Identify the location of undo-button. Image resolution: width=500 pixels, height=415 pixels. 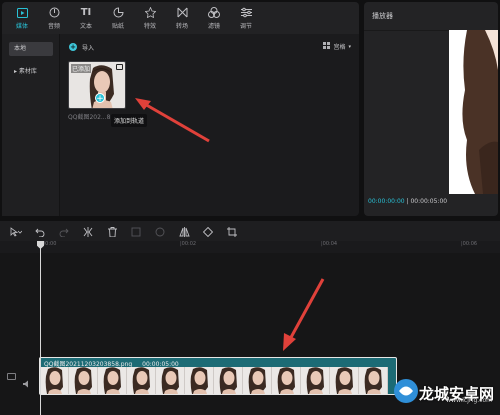
(40, 231).